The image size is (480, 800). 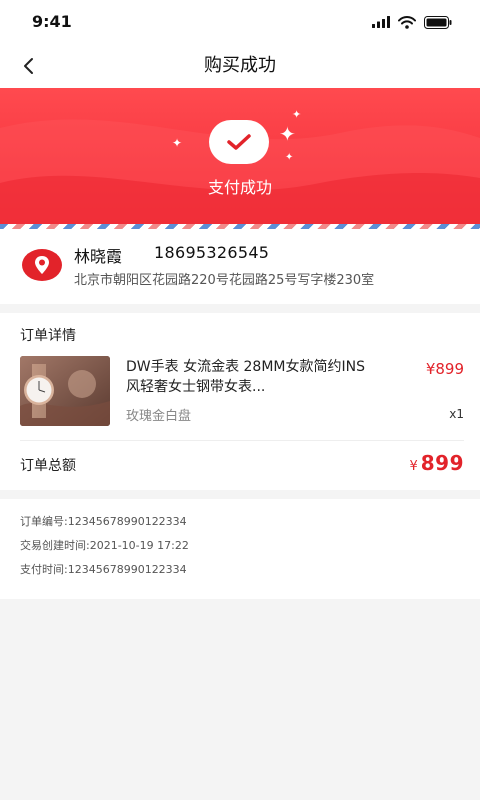 What do you see at coordinates (407, 22) in the screenshot?
I see `wifi-icon` at bounding box center [407, 22].